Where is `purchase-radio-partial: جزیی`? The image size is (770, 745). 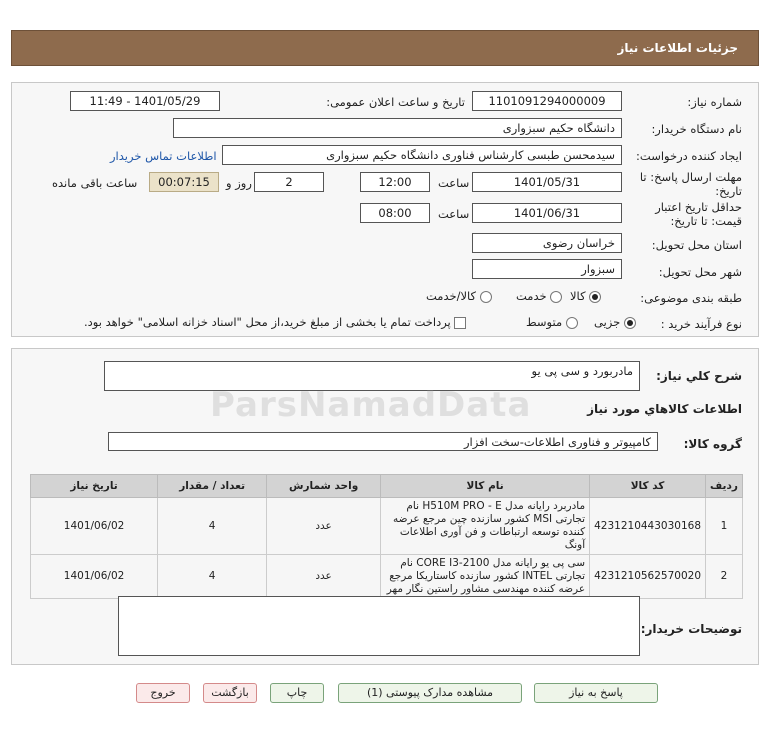
purchase-radio-partial: جزیی is located at coordinates (615, 322).